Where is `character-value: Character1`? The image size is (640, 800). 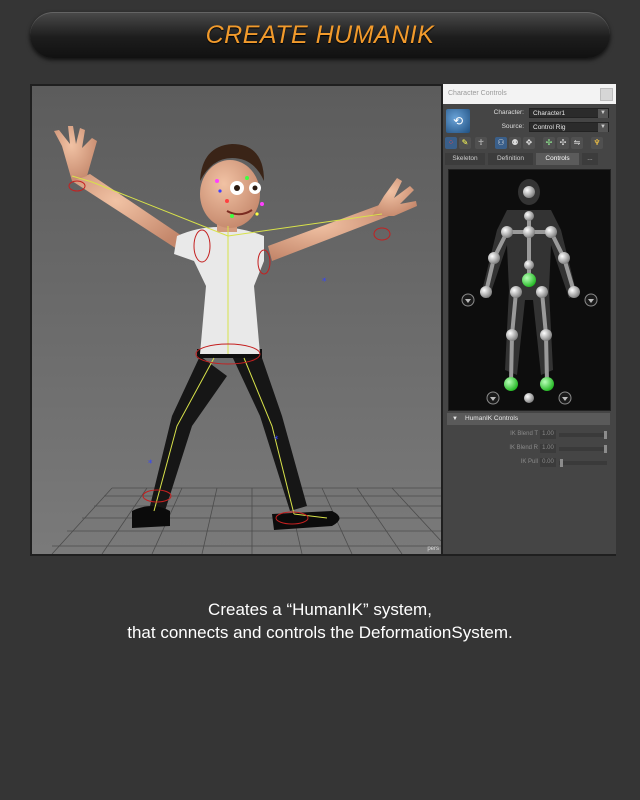
character-value: Character1 is located at coordinates (549, 113).